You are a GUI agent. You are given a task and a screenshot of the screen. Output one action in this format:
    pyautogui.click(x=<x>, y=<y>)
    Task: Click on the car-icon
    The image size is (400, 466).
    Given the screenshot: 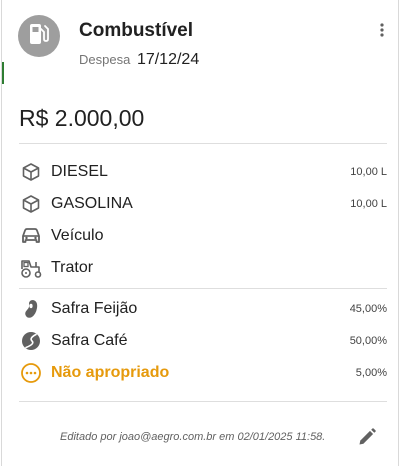 What is the action you would take?
    pyautogui.click(x=31, y=236)
    